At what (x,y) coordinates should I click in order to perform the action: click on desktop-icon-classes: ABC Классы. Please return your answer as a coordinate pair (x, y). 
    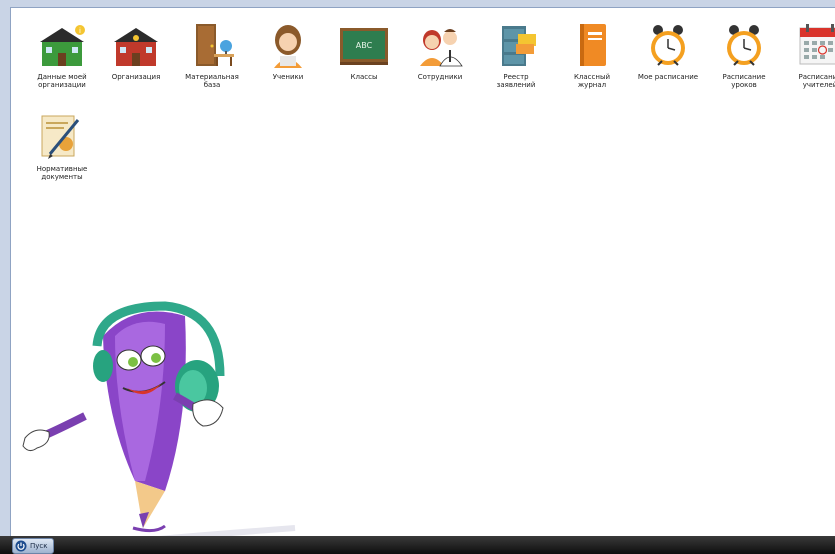
    Looking at the image, I should click on (364, 50).